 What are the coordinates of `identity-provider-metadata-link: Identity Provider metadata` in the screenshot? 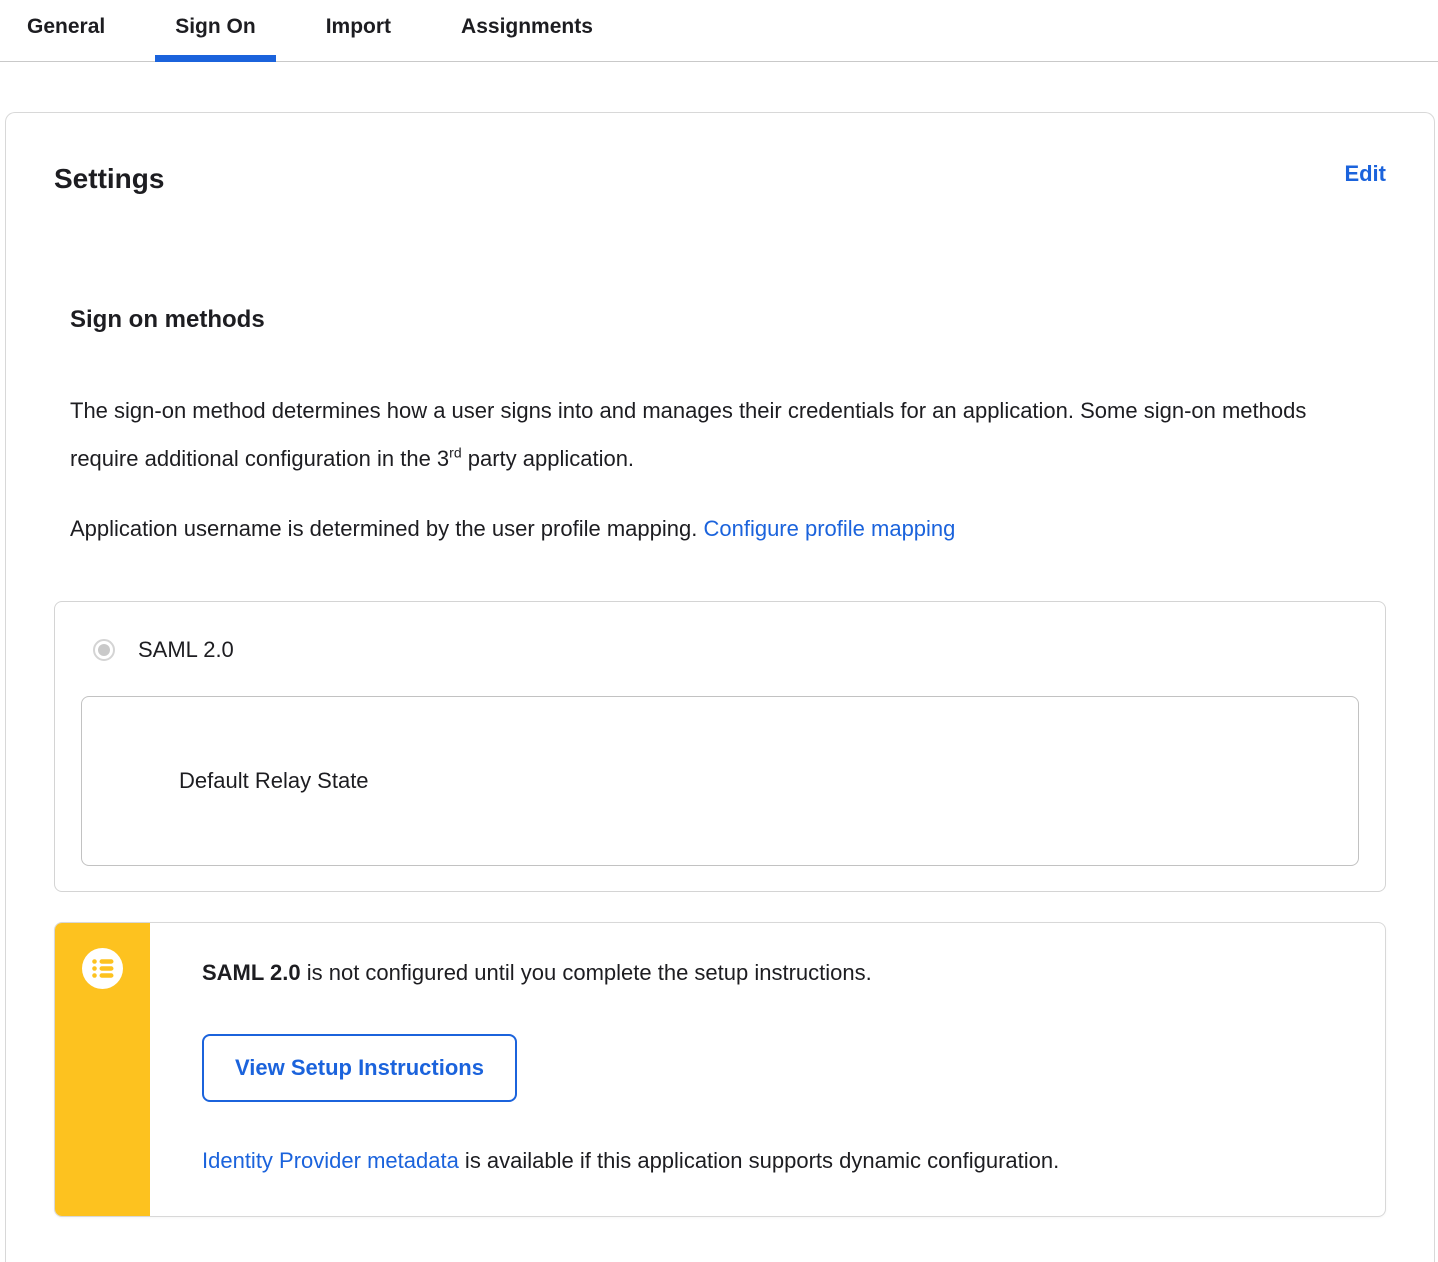 It's located at (330, 1160).